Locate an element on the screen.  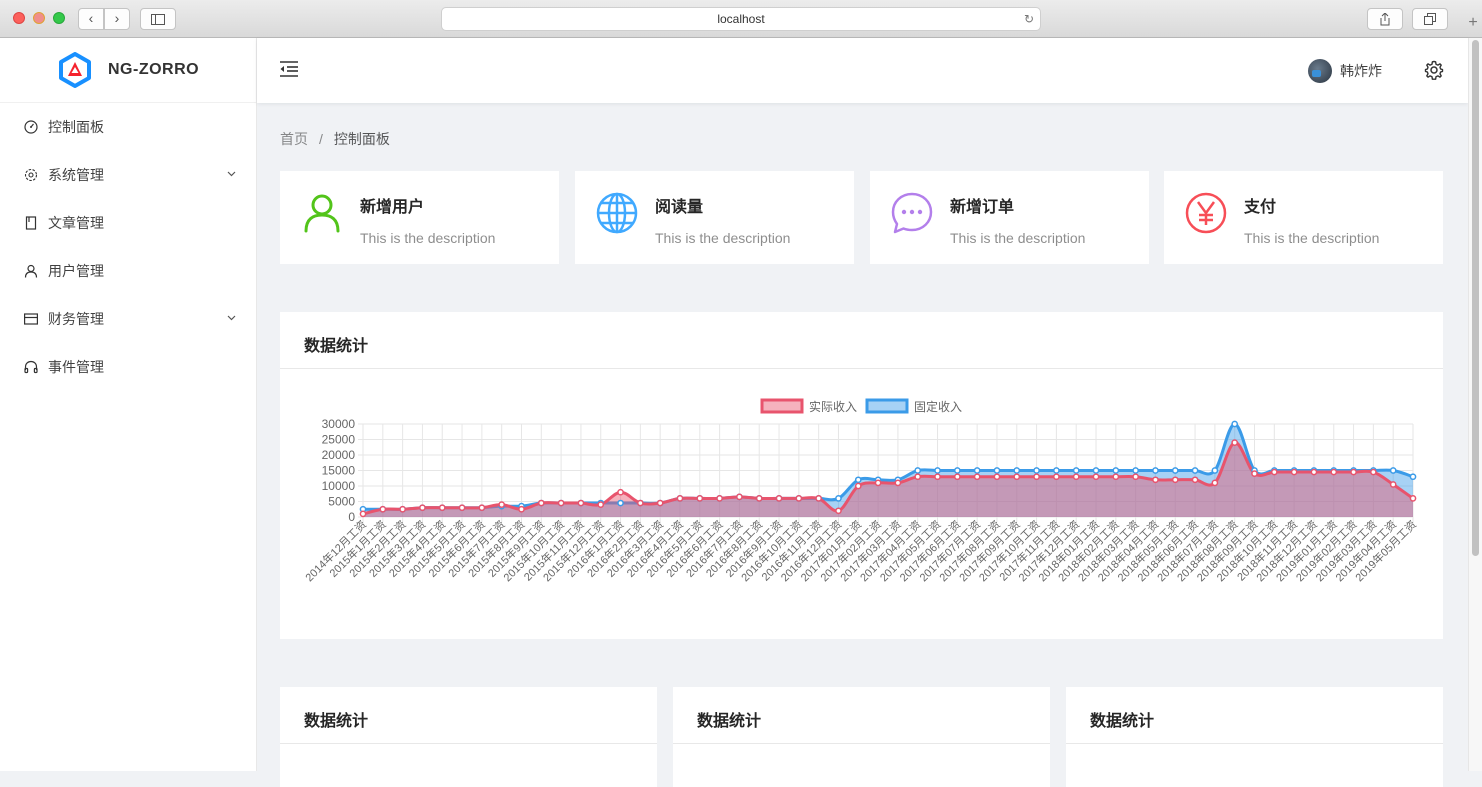
sidebar-item-3: 用户管理 is located at coordinates (128, 271).